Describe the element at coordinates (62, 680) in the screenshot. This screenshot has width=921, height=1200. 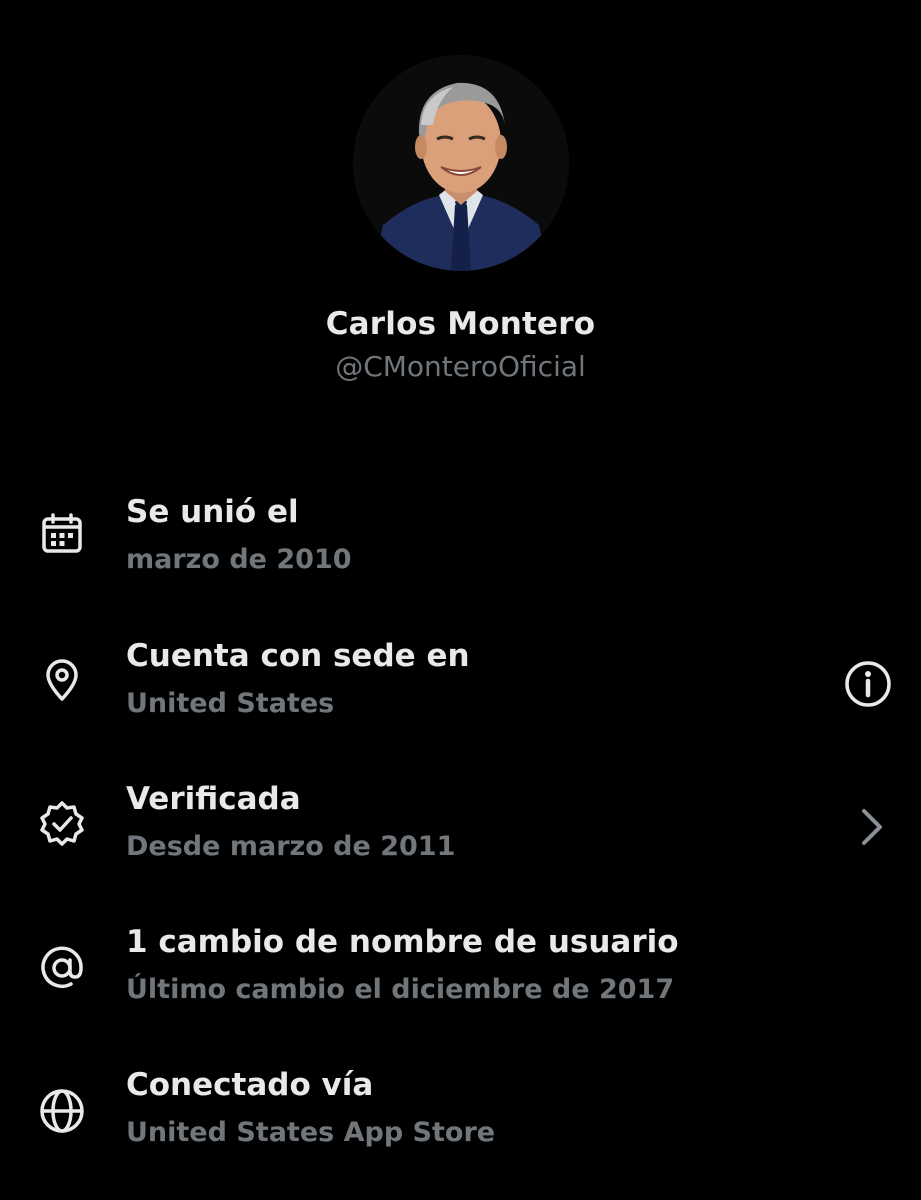
I see `location-pin-icon` at that location.